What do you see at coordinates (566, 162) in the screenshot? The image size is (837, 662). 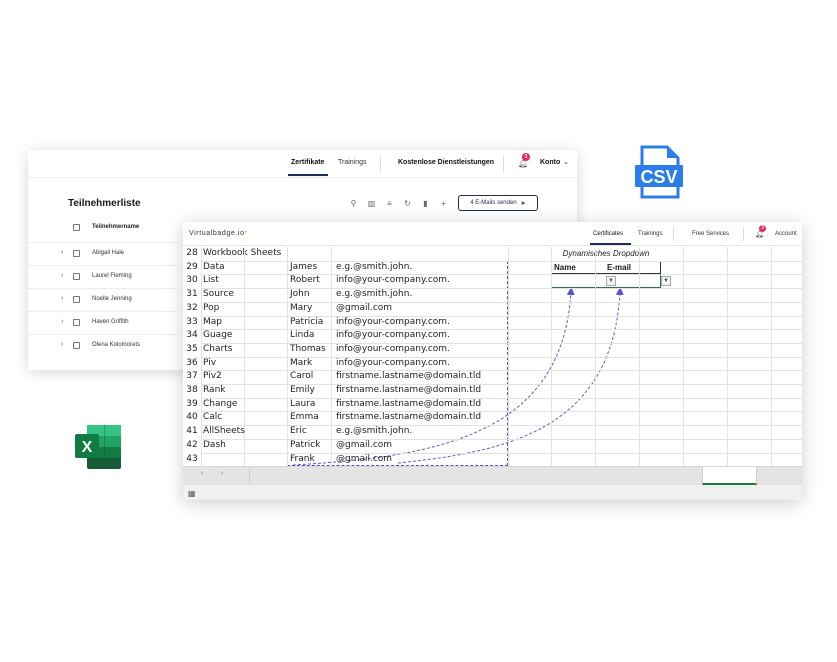 I see `chevron-down-icon: ⌄` at bounding box center [566, 162].